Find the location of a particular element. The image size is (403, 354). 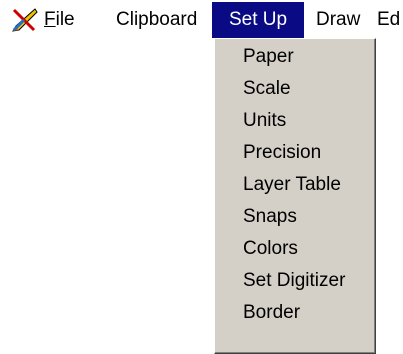

menu-file: File is located at coordinates (59, 20).